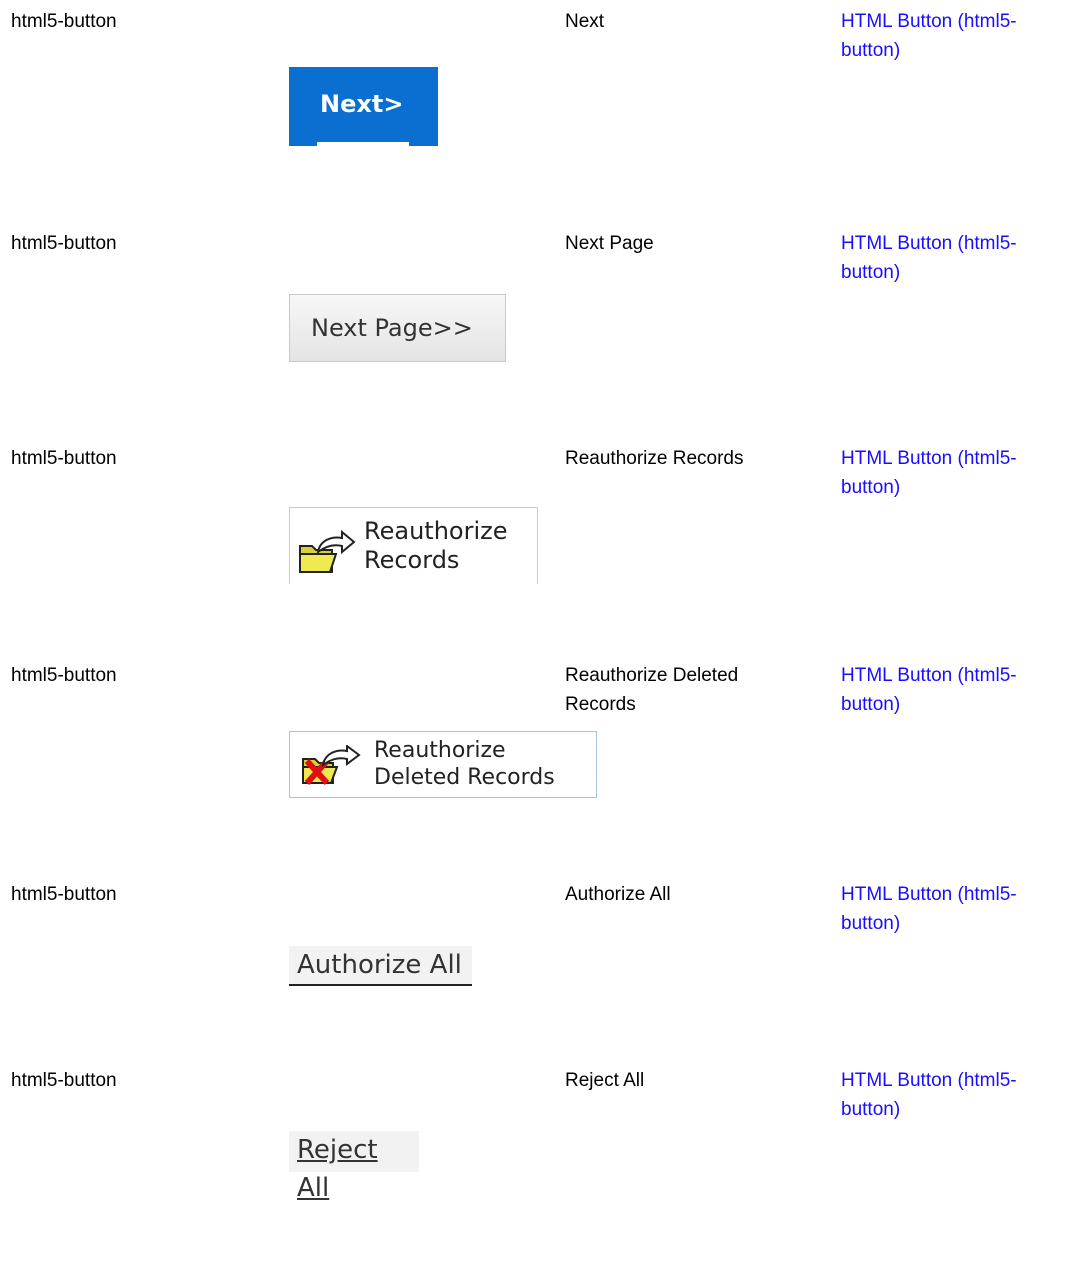 Image resolution: width=1074 pixels, height=1270 pixels. I want to click on next-page-button: Next Page>>, so click(397, 328).